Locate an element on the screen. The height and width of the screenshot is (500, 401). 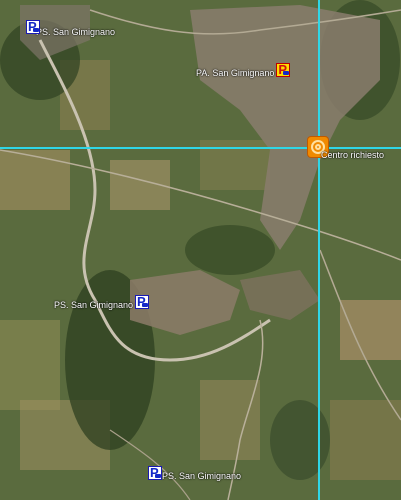
target-center-label: Centro richiesto is located at coordinates (353, 155).